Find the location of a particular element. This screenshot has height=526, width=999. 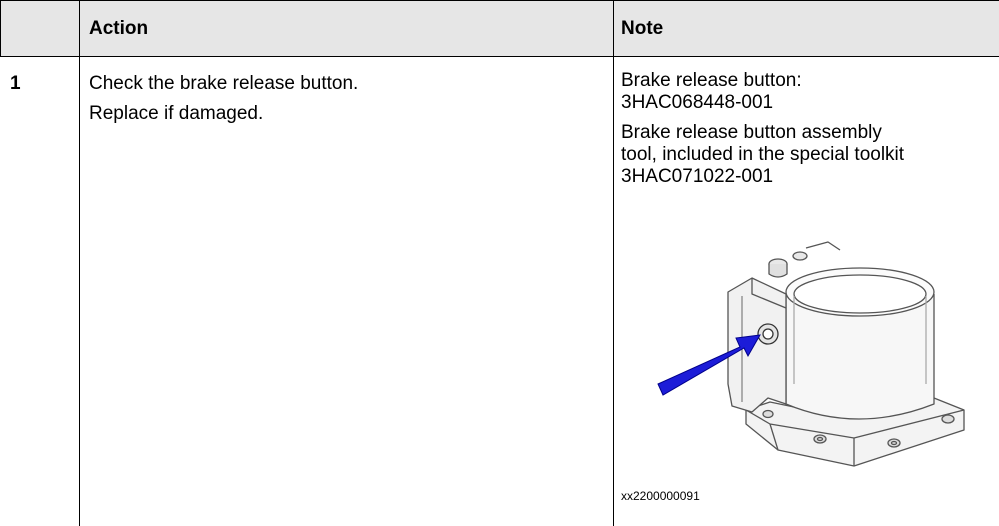

header-note: Note is located at coordinates (642, 28).